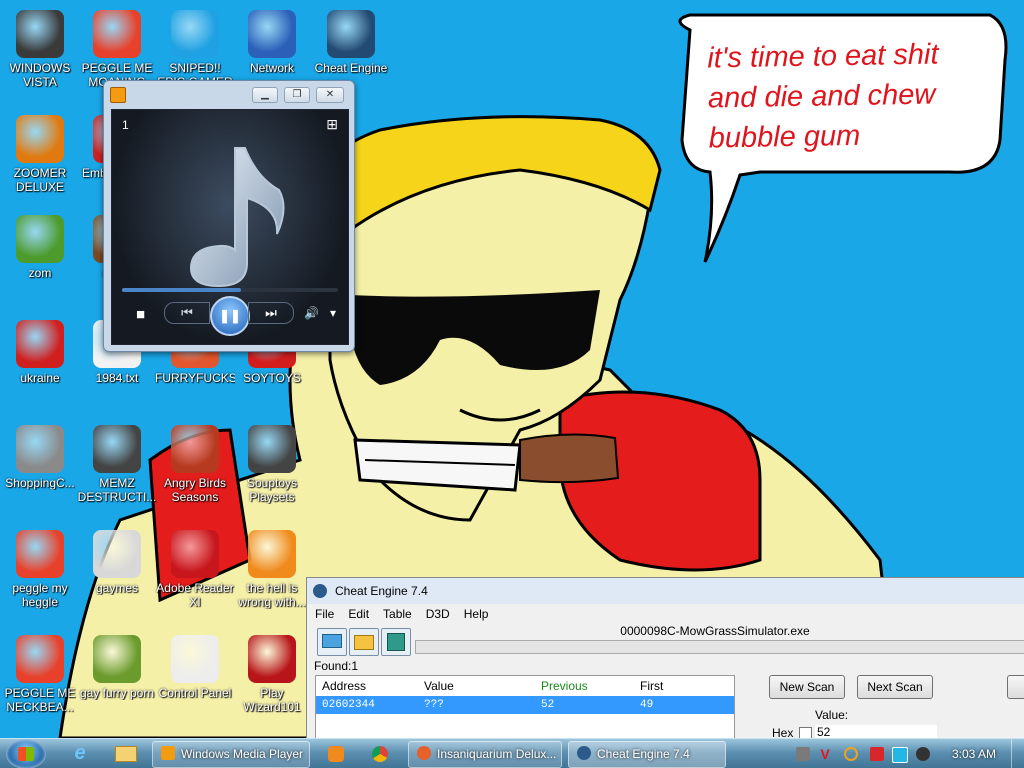  Describe the element at coordinates (311, 313) in the screenshot. I see `volume-button: 🔊` at that location.